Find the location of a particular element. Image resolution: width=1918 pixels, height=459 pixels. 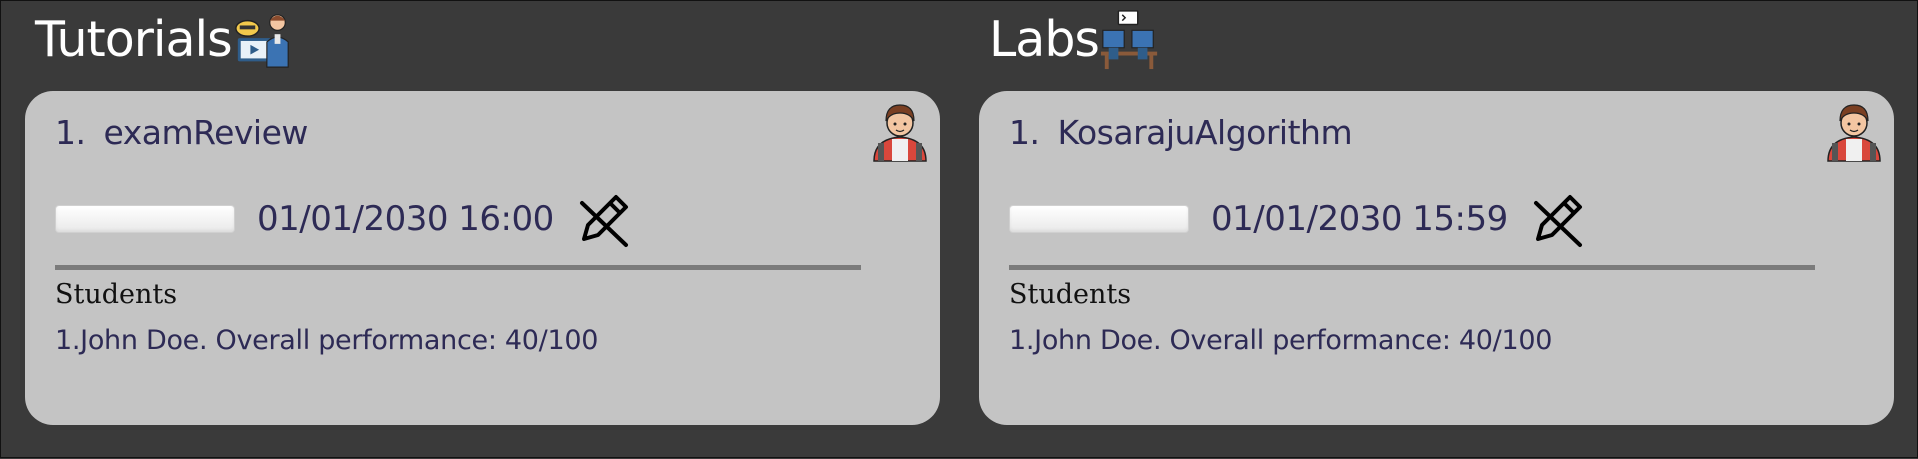

tutorial-name: 1. examReview is located at coordinates (181, 132).